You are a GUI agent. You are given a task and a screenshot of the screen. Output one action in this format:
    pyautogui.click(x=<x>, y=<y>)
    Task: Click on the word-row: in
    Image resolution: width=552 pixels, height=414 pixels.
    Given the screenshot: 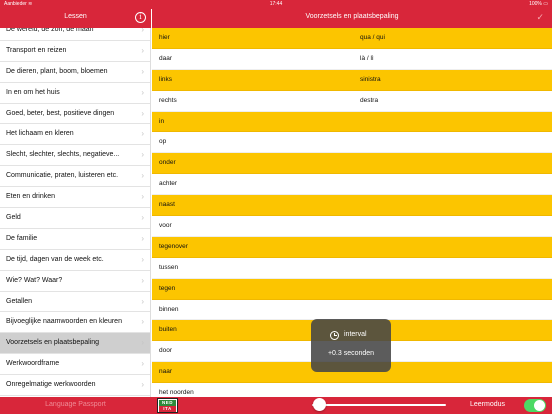 What is the action you would take?
    pyautogui.click(x=352, y=122)
    